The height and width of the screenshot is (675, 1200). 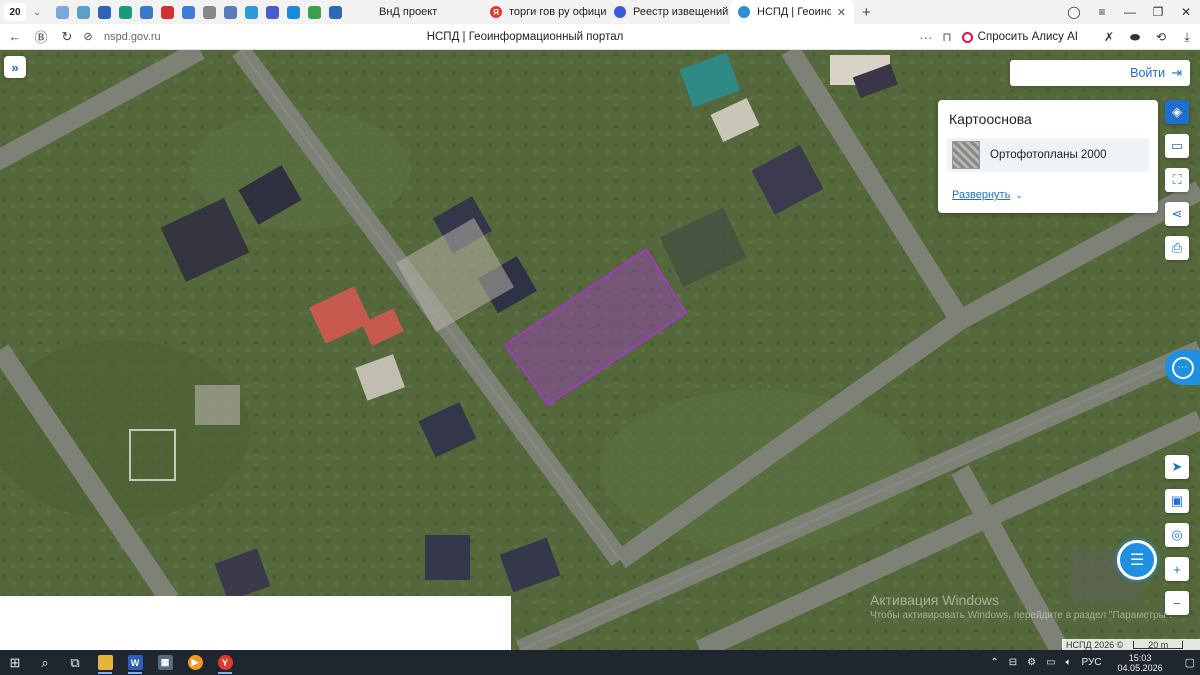 I want to click on locate-icon: ➤, so click(x=1177, y=467).